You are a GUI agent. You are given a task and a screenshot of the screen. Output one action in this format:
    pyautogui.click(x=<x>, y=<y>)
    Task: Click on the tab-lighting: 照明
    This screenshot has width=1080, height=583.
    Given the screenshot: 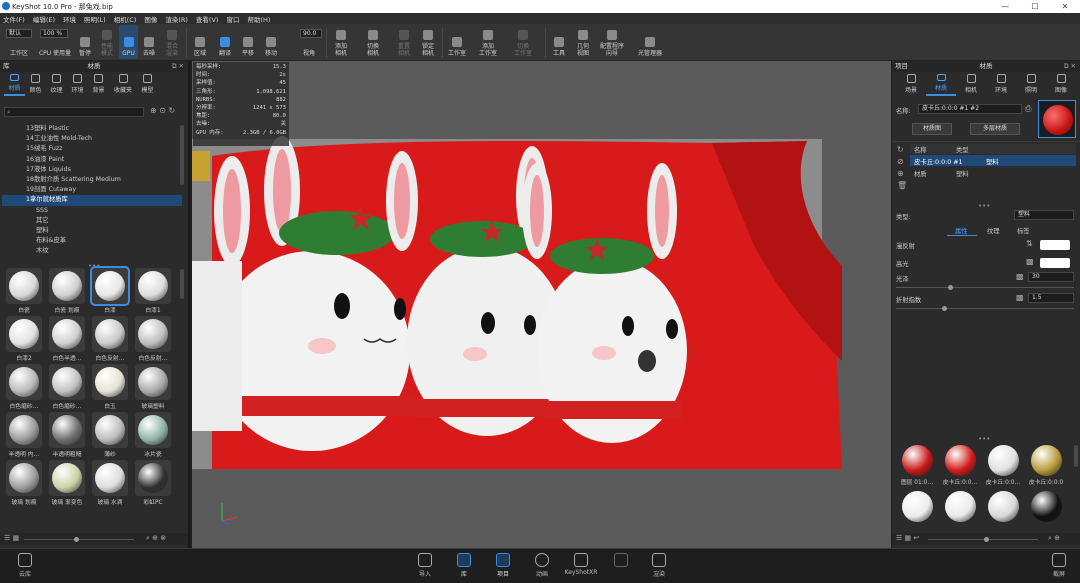 What is the action you would take?
    pyautogui.click(x=1031, y=85)
    